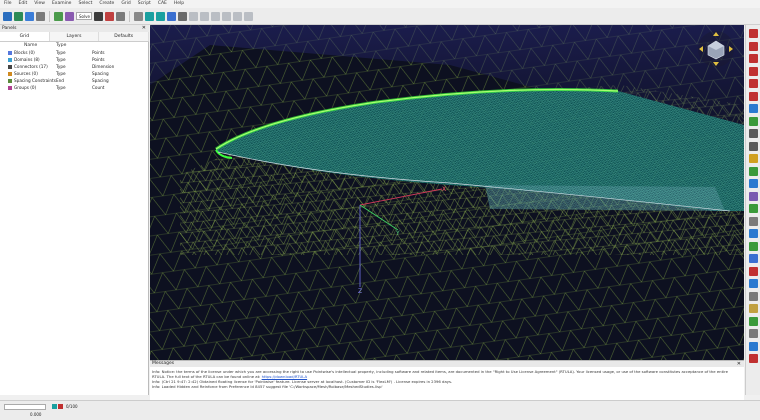 This screenshot has width=760, height=420. What do you see at coordinates (39, 4) in the screenshot?
I see `menu-item-view: View` at bounding box center [39, 4].